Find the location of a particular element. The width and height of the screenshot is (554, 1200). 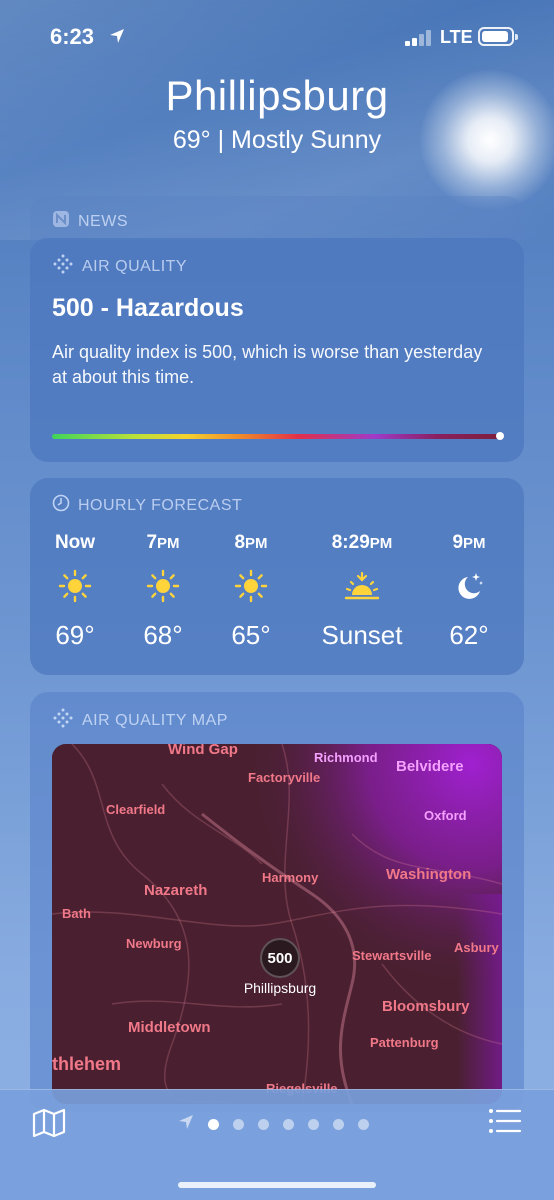

map-button is located at coordinates (49, 1125).